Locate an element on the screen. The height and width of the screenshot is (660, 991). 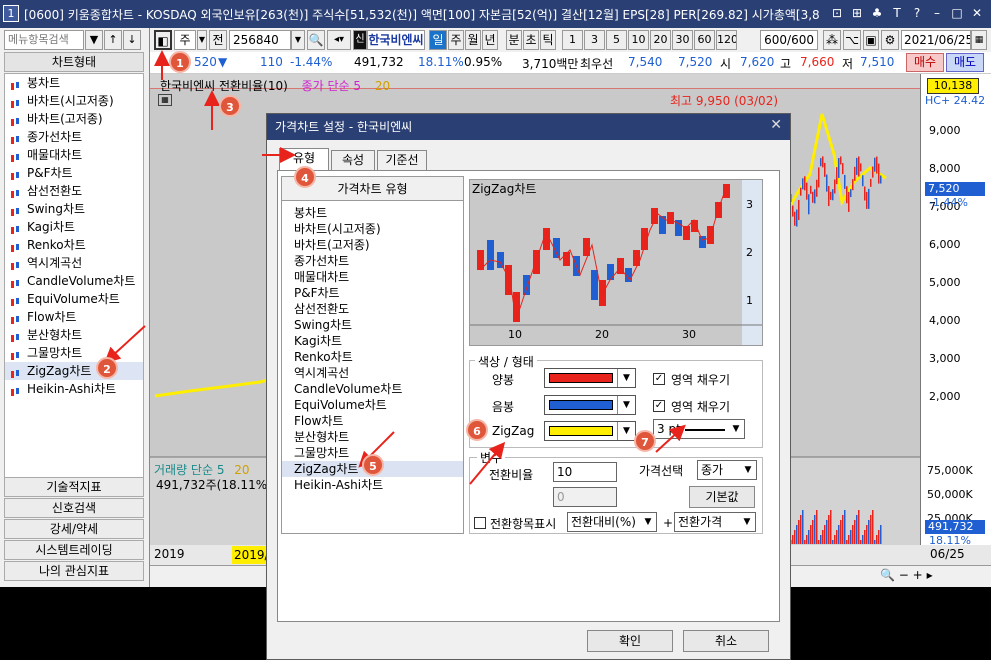
annotation-badge-7: 7 is located at coordinates (645, 441).